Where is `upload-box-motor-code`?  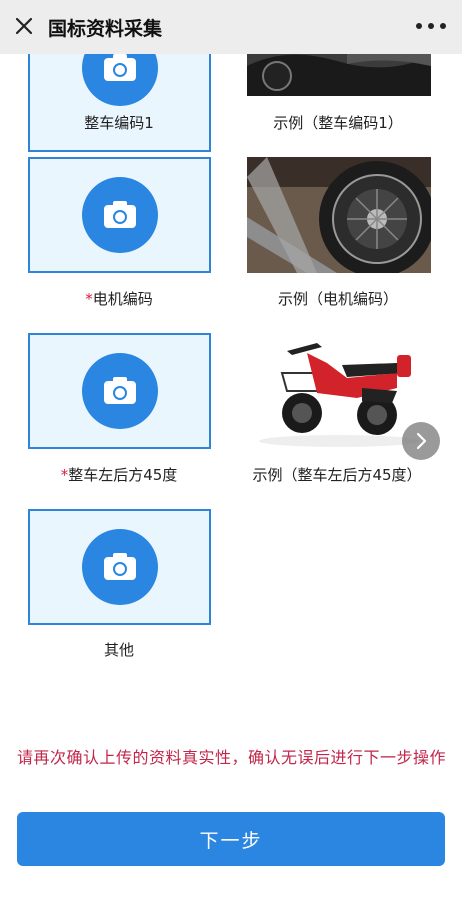
upload-box-motor-code is located at coordinates (119, 215).